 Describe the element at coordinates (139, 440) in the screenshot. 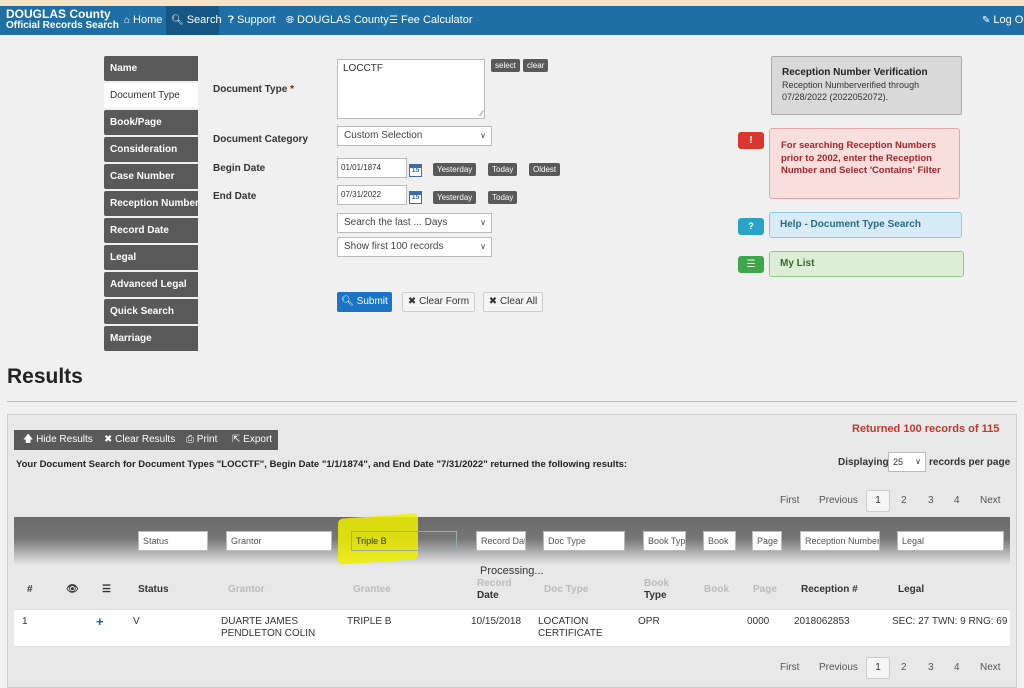

I see `clear-results-button: ✖ Clear Results` at that location.